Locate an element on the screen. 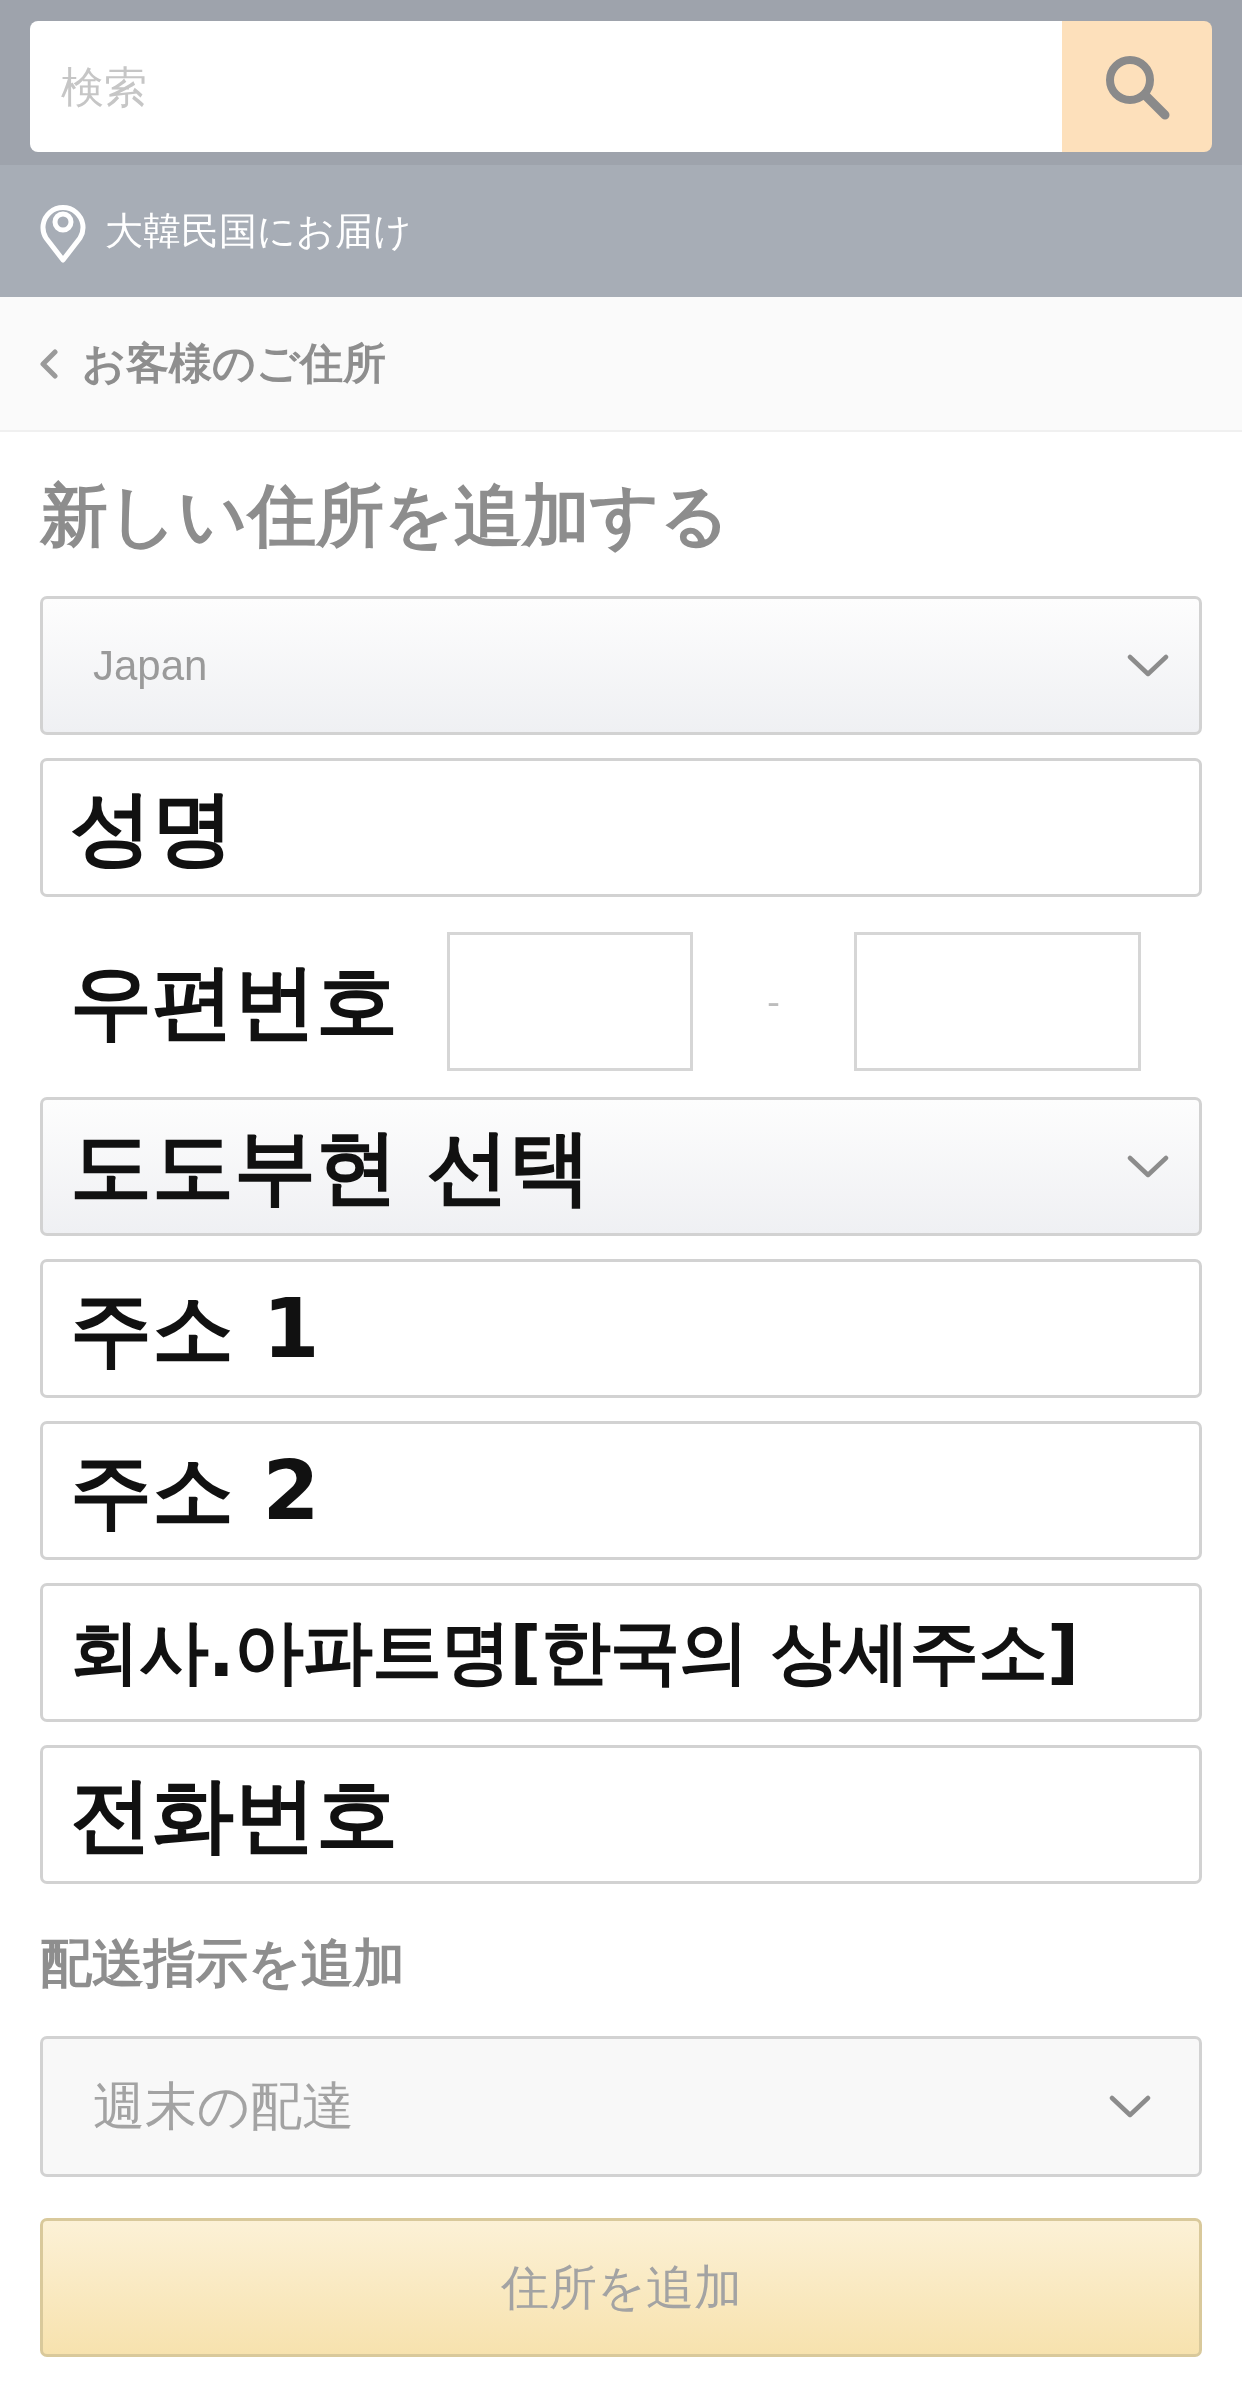  handwritten-annotation: 우편번호 is located at coordinates (234, 1001).